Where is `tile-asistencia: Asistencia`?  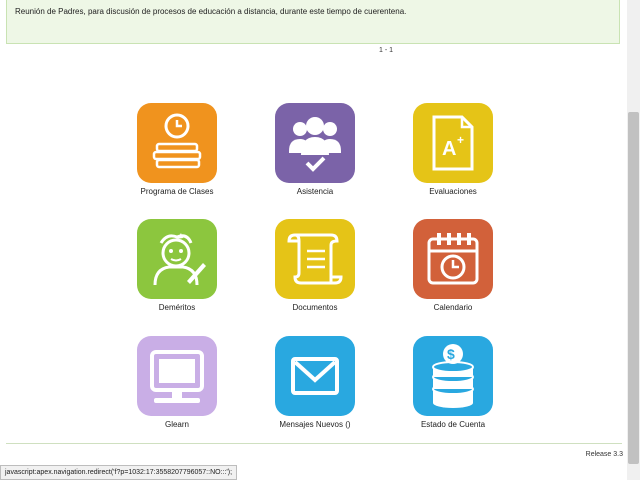 tile-asistencia: Asistencia is located at coordinates (315, 149).